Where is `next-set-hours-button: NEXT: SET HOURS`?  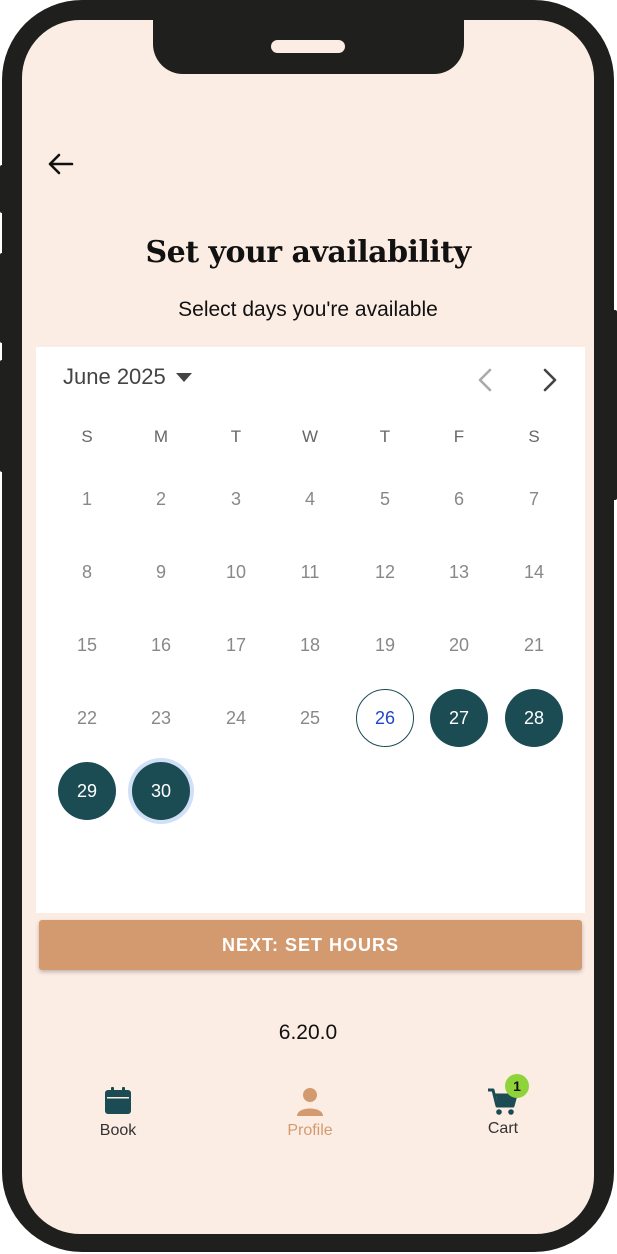 next-set-hours-button: NEXT: SET HOURS is located at coordinates (310, 945).